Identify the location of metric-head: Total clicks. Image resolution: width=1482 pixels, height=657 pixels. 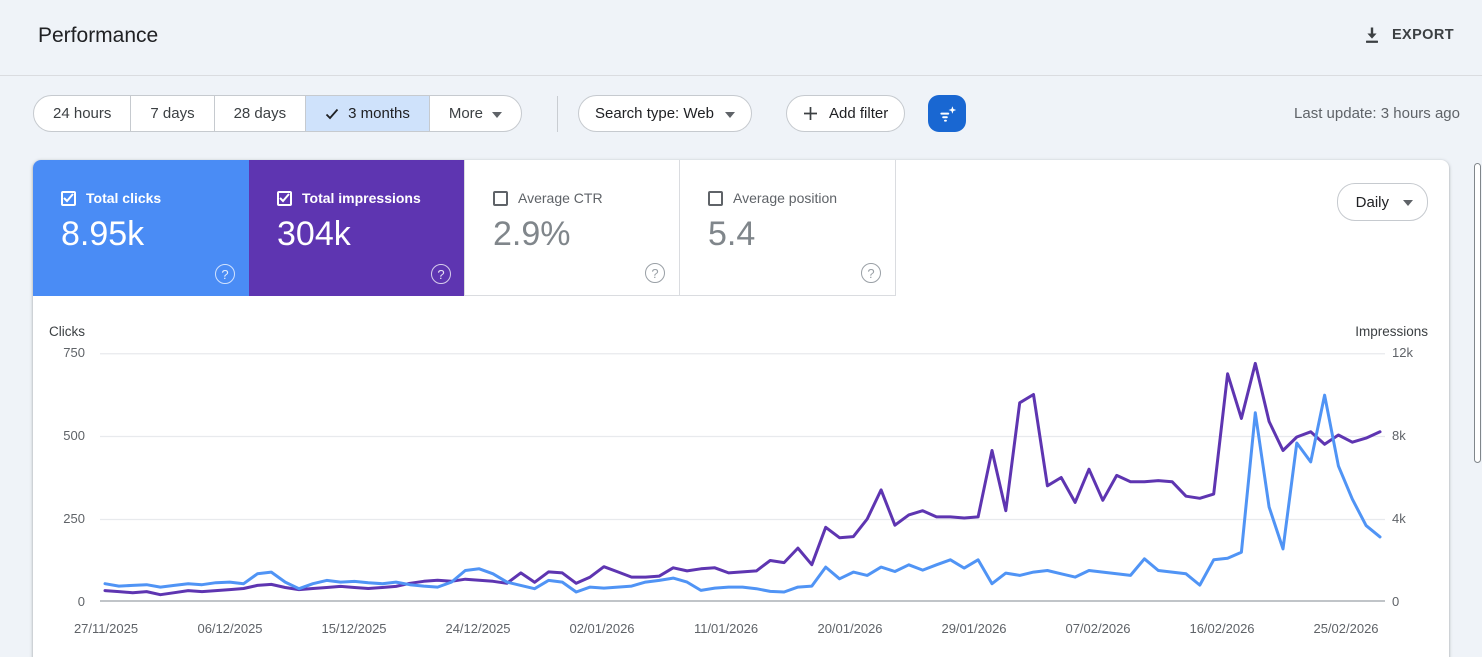
(111, 198).